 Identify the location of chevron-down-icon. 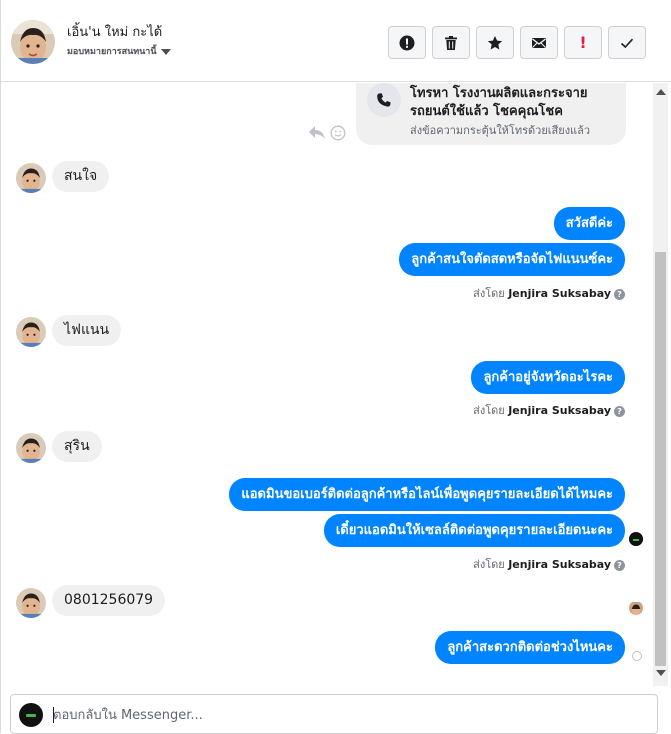
(165, 51).